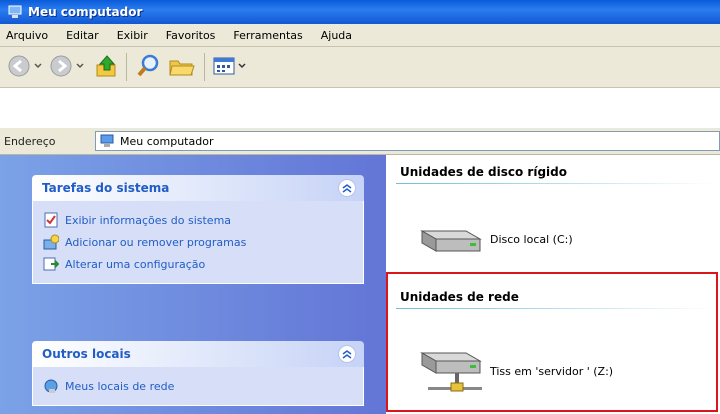  I want to click on folders-icon, so click(182, 66).